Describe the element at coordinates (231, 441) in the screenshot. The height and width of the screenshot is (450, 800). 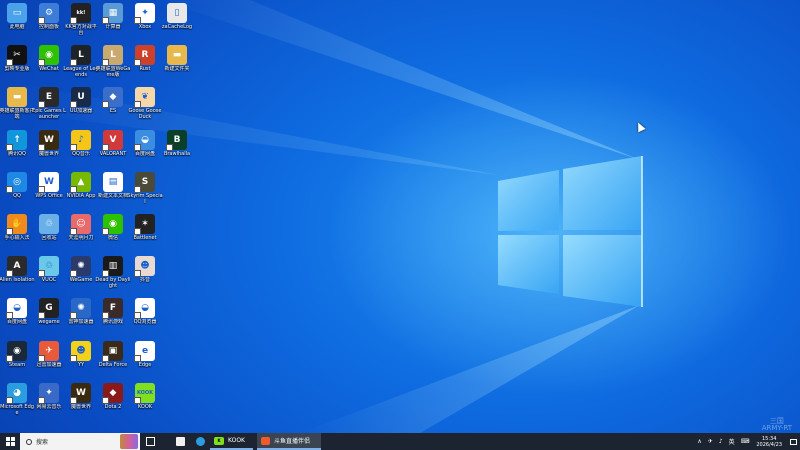
I see `taskbar-app-kook: K KOOK` at that location.